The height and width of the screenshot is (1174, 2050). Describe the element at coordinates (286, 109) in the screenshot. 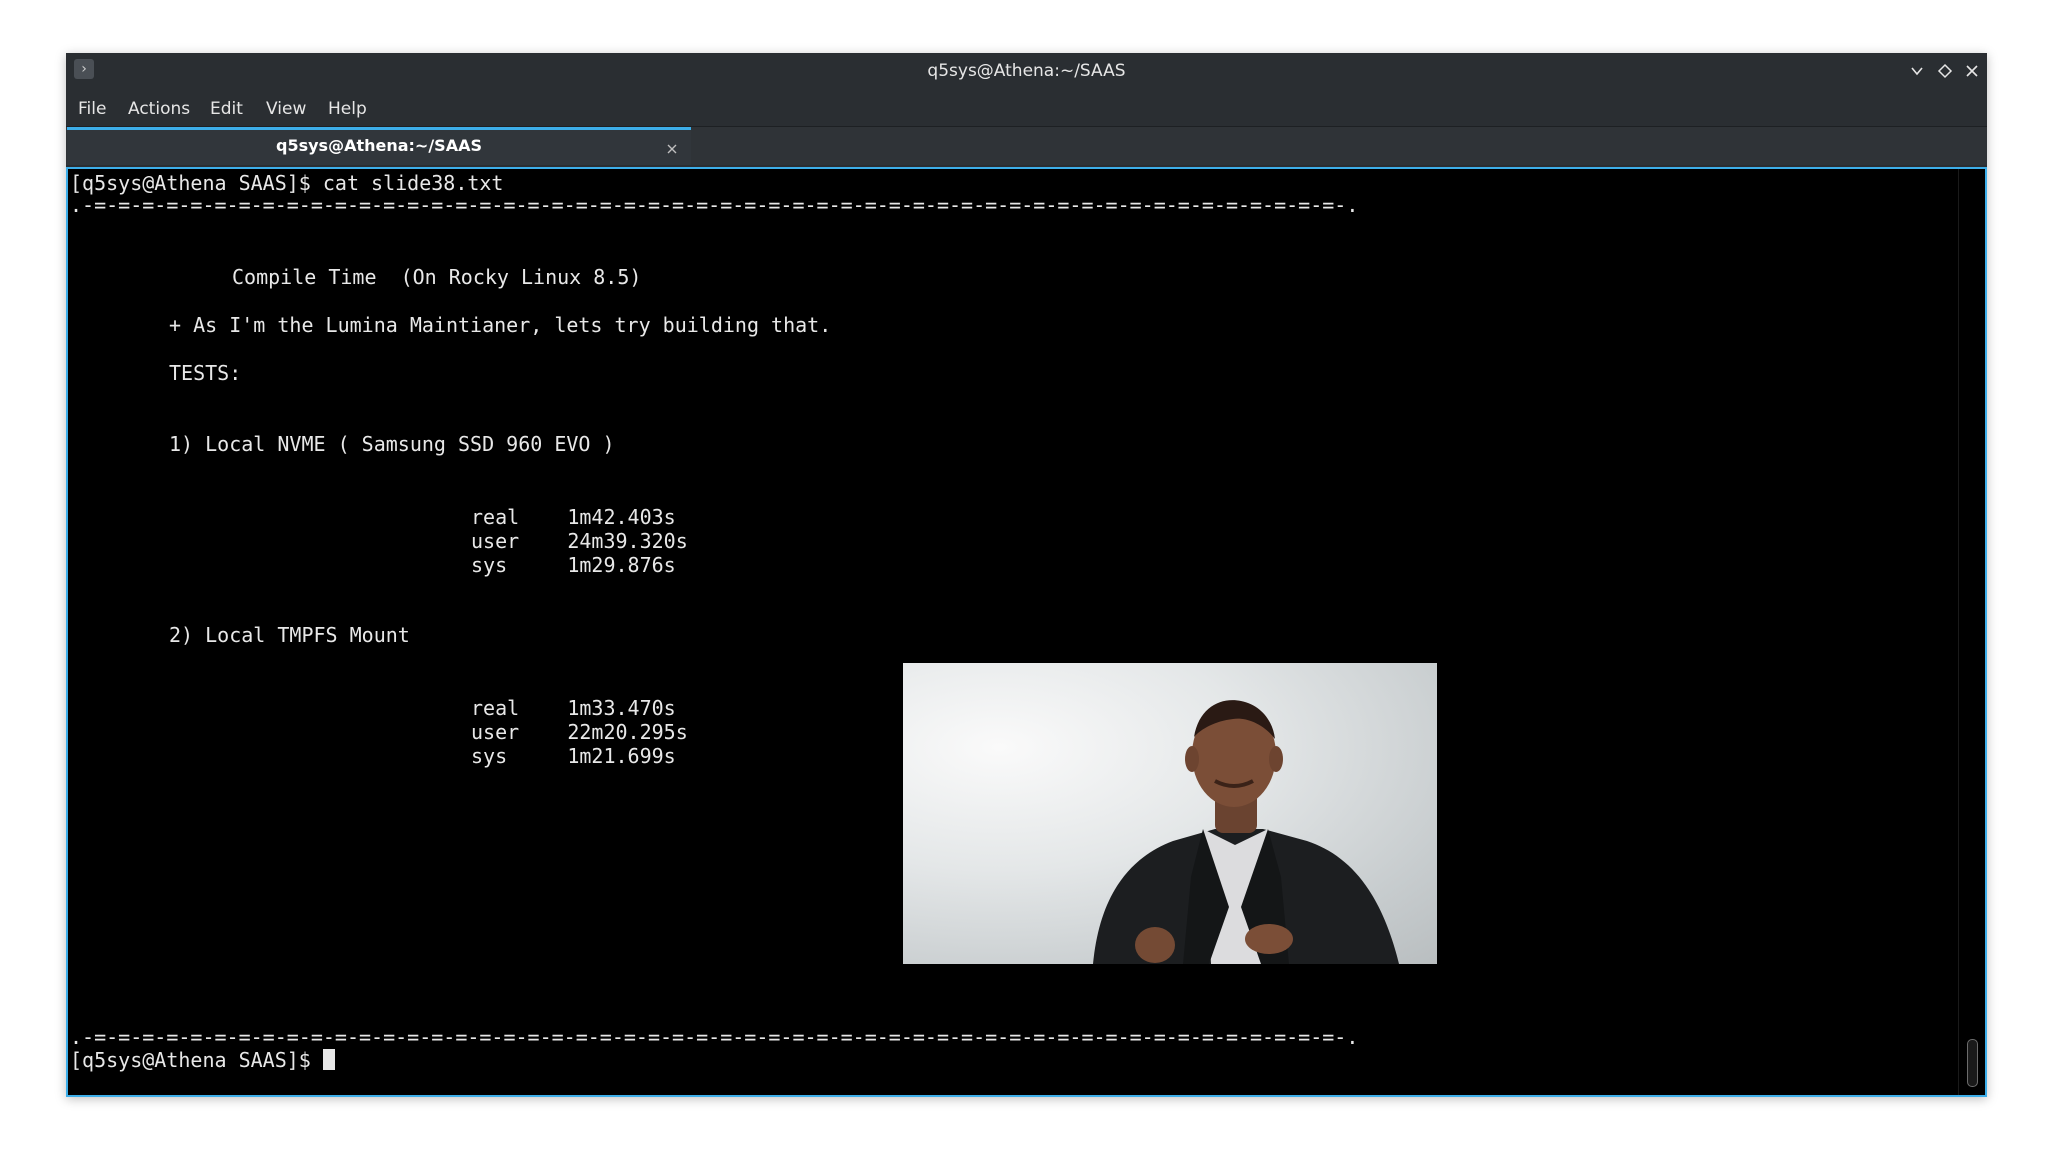

I see `menu-view: View` at that location.